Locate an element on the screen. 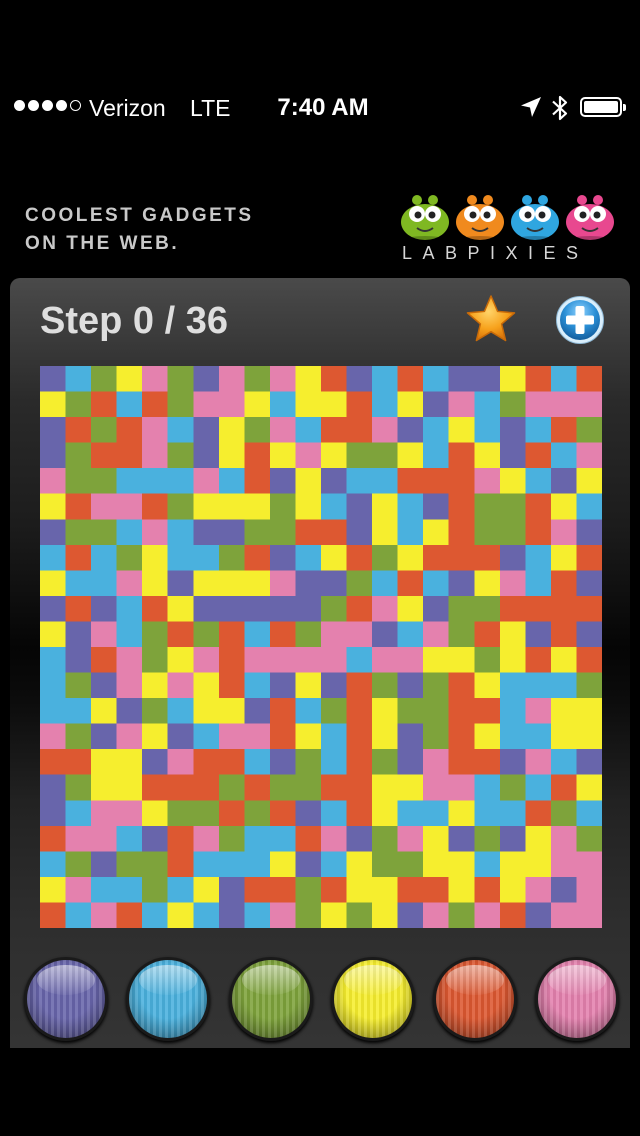 This screenshot has height=1136, width=640. purple-color-button is located at coordinates (66, 999).